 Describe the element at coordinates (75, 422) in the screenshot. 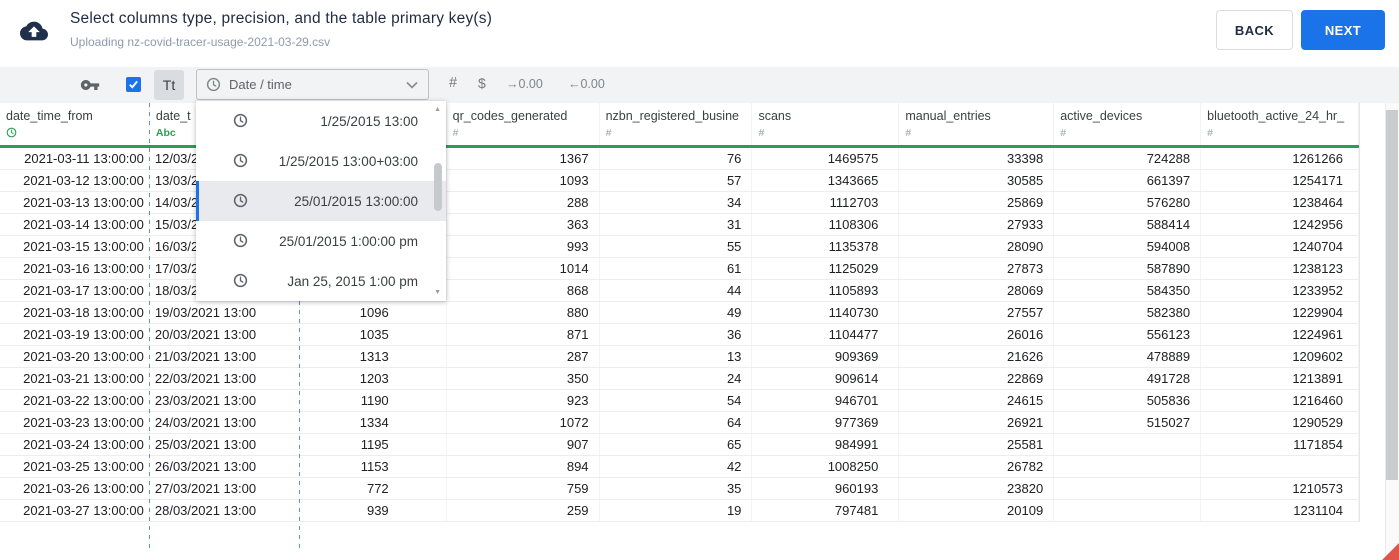

I see `table-cell: 2021-03-23 13:00:00` at that location.